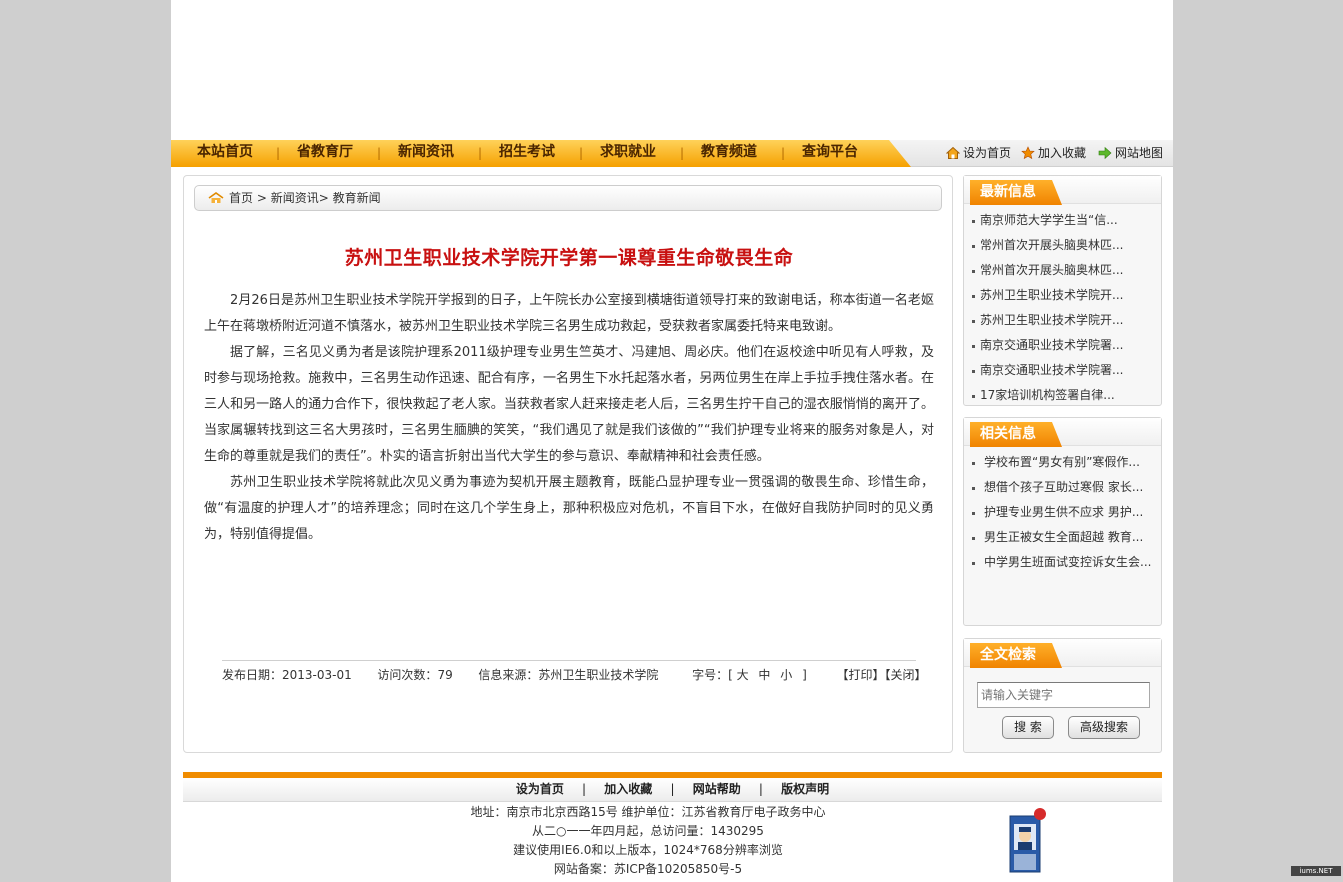 This screenshot has width=1343, height=882. I want to click on article-source: 苏州卫生职业技术学院, so click(598, 675).